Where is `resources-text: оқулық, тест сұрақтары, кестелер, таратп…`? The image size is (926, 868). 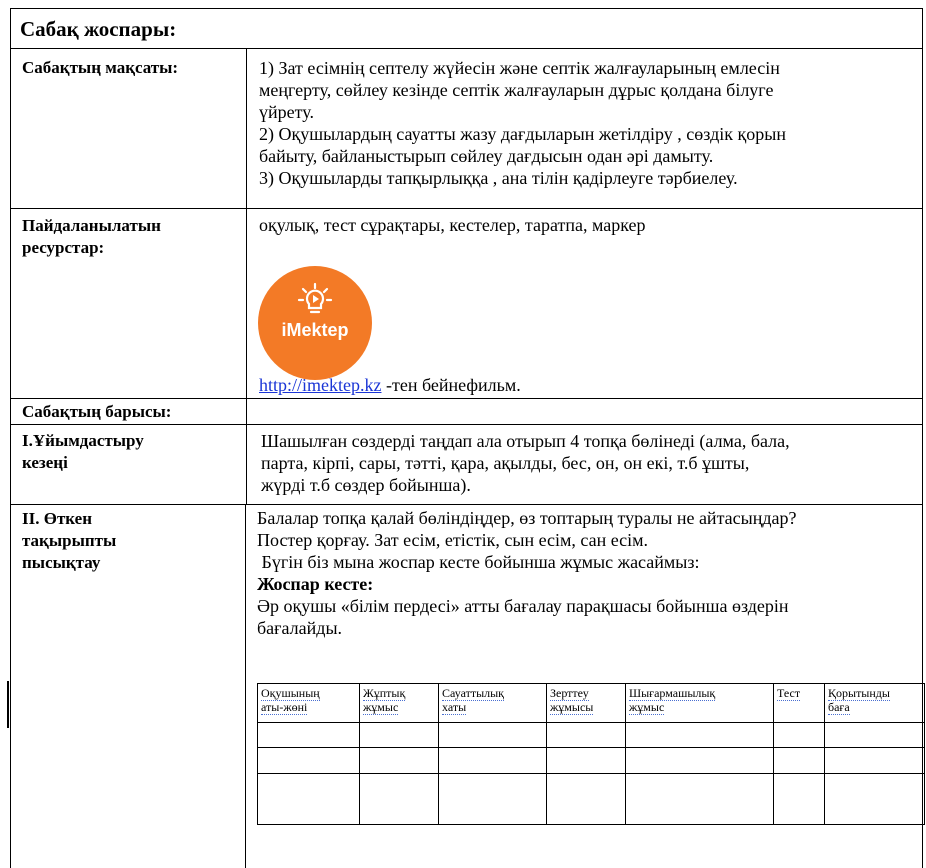
resources-text: оқулық, тест сұрақтары, кестелер, таратп… is located at coordinates (452, 225).